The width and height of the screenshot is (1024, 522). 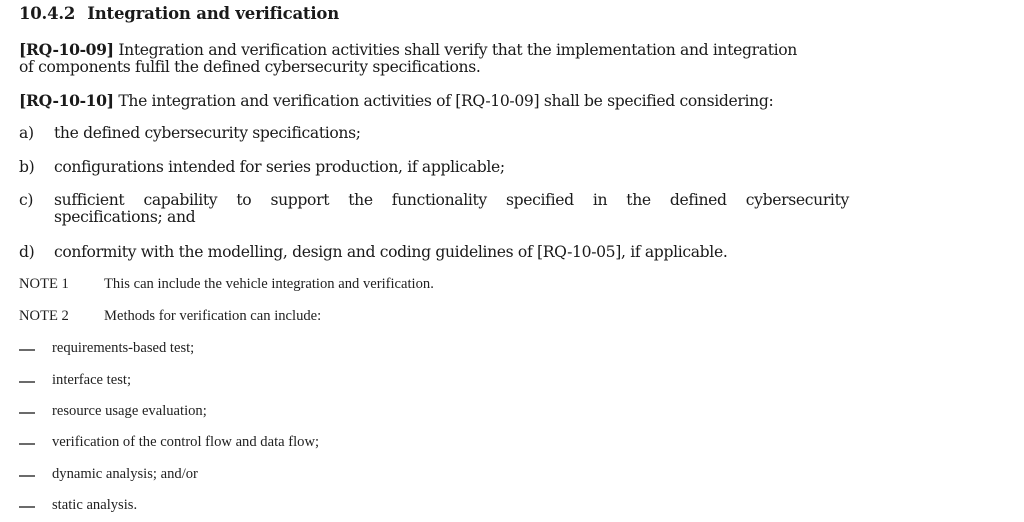 I want to click on note-label: NOTE 1, so click(x=44, y=284).